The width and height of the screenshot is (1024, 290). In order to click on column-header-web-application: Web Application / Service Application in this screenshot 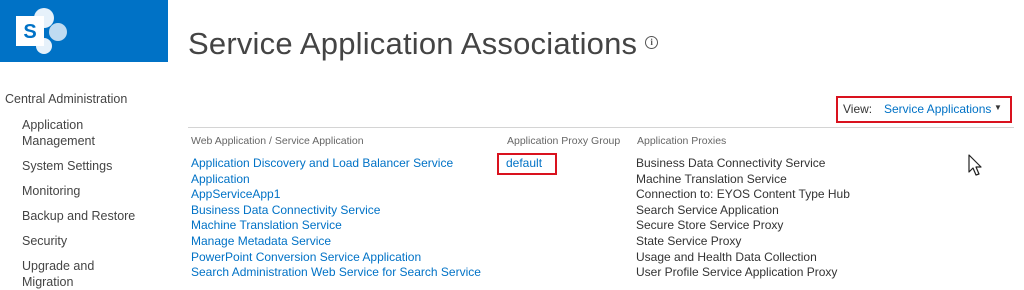, I will do `click(277, 141)`.